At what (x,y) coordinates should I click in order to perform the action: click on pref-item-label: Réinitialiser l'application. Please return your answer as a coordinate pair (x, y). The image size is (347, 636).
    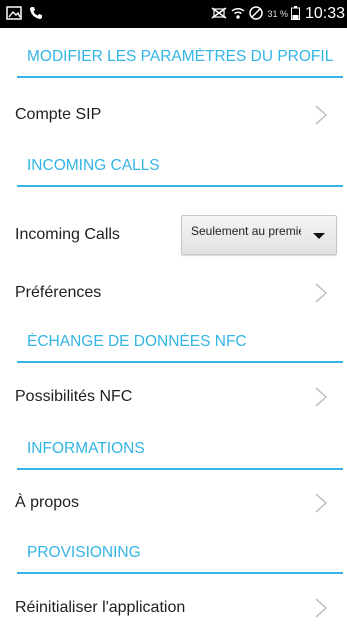
    Looking at the image, I should click on (100, 607).